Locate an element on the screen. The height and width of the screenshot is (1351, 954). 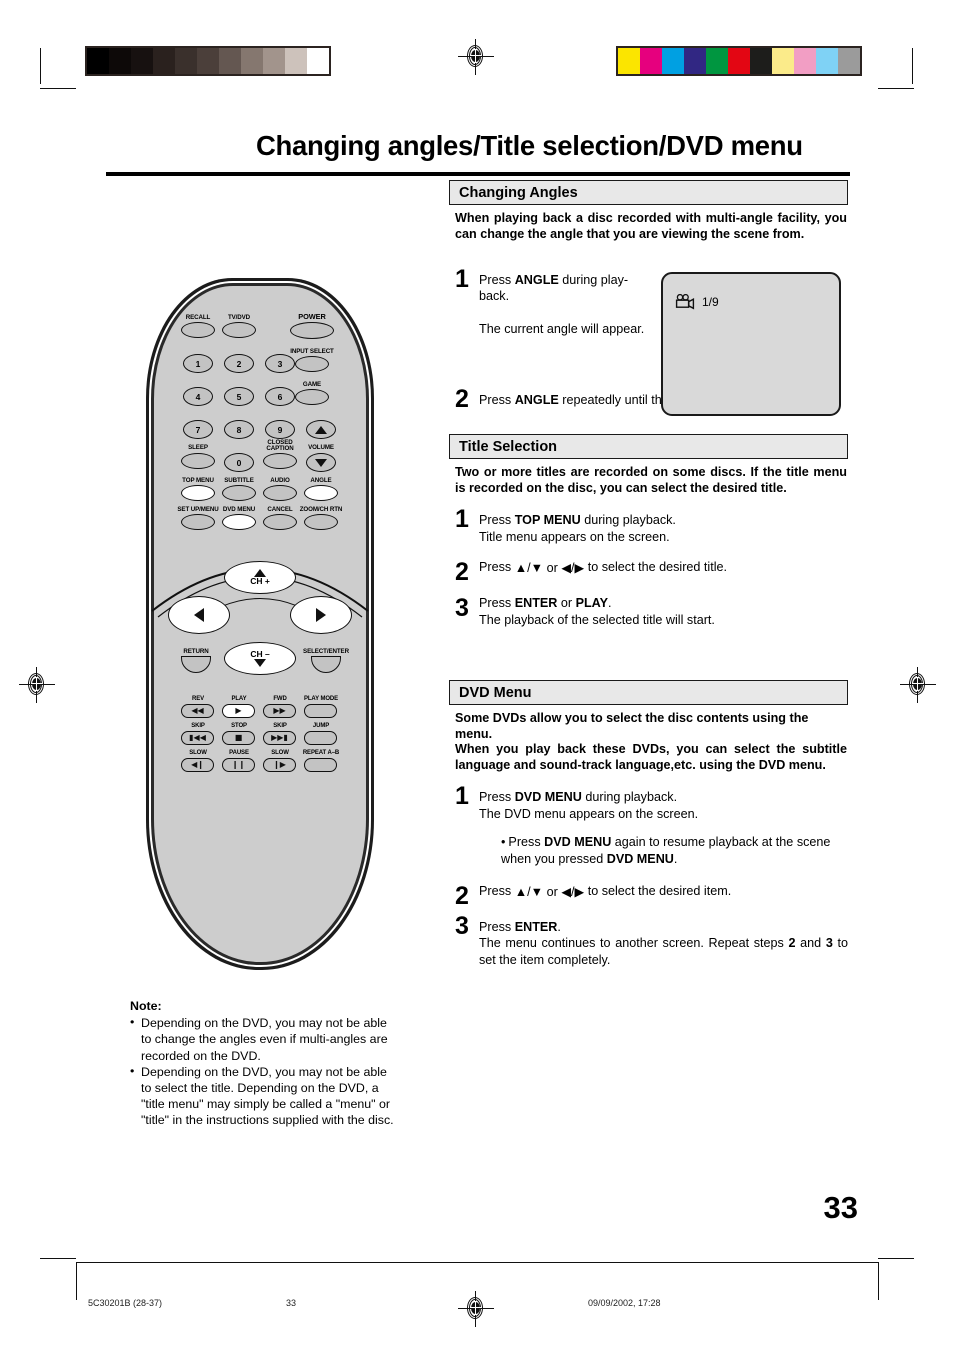
page-title: Changing angles/Title selection/DVD menu is located at coordinates (529, 145).